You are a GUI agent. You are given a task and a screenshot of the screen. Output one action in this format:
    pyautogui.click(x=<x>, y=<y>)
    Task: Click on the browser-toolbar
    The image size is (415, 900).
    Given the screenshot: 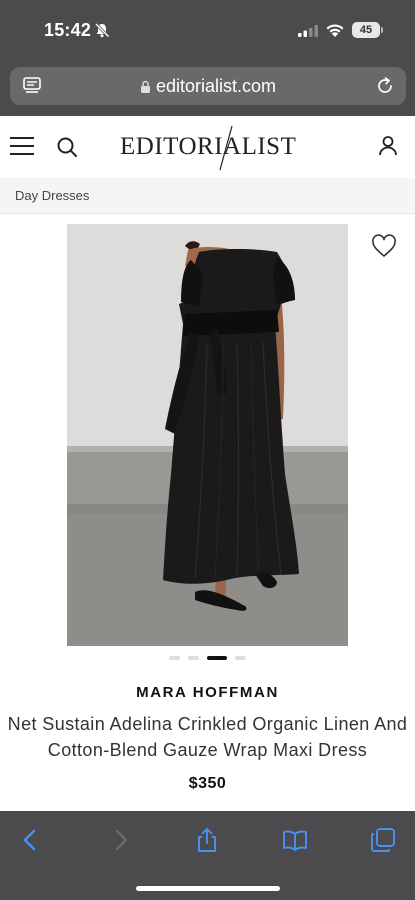 What is the action you would take?
    pyautogui.click(x=207, y=855)
    